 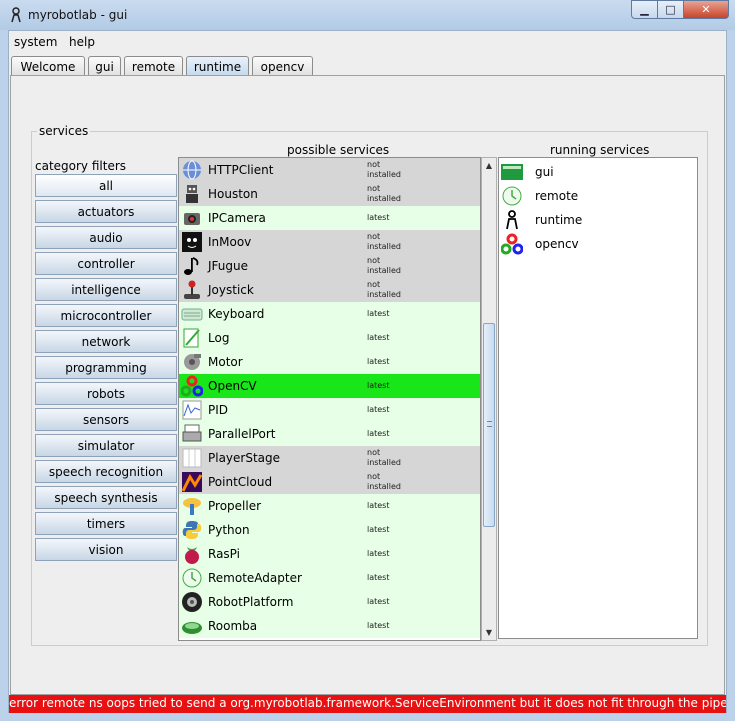 What do you see at coordinates (644, 9) in the screenshot?
I see `minimize-button: ▁` at bounding box center [644, 9].